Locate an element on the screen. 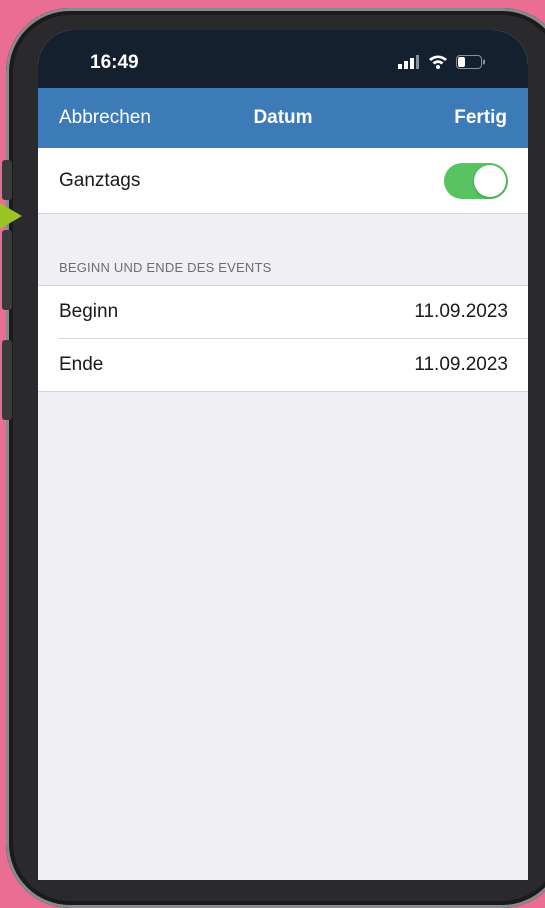 This screenshot has height=908, width=545. navigation-bar: Abbrechen Datum Fertig is located at coordinates (283, 118).